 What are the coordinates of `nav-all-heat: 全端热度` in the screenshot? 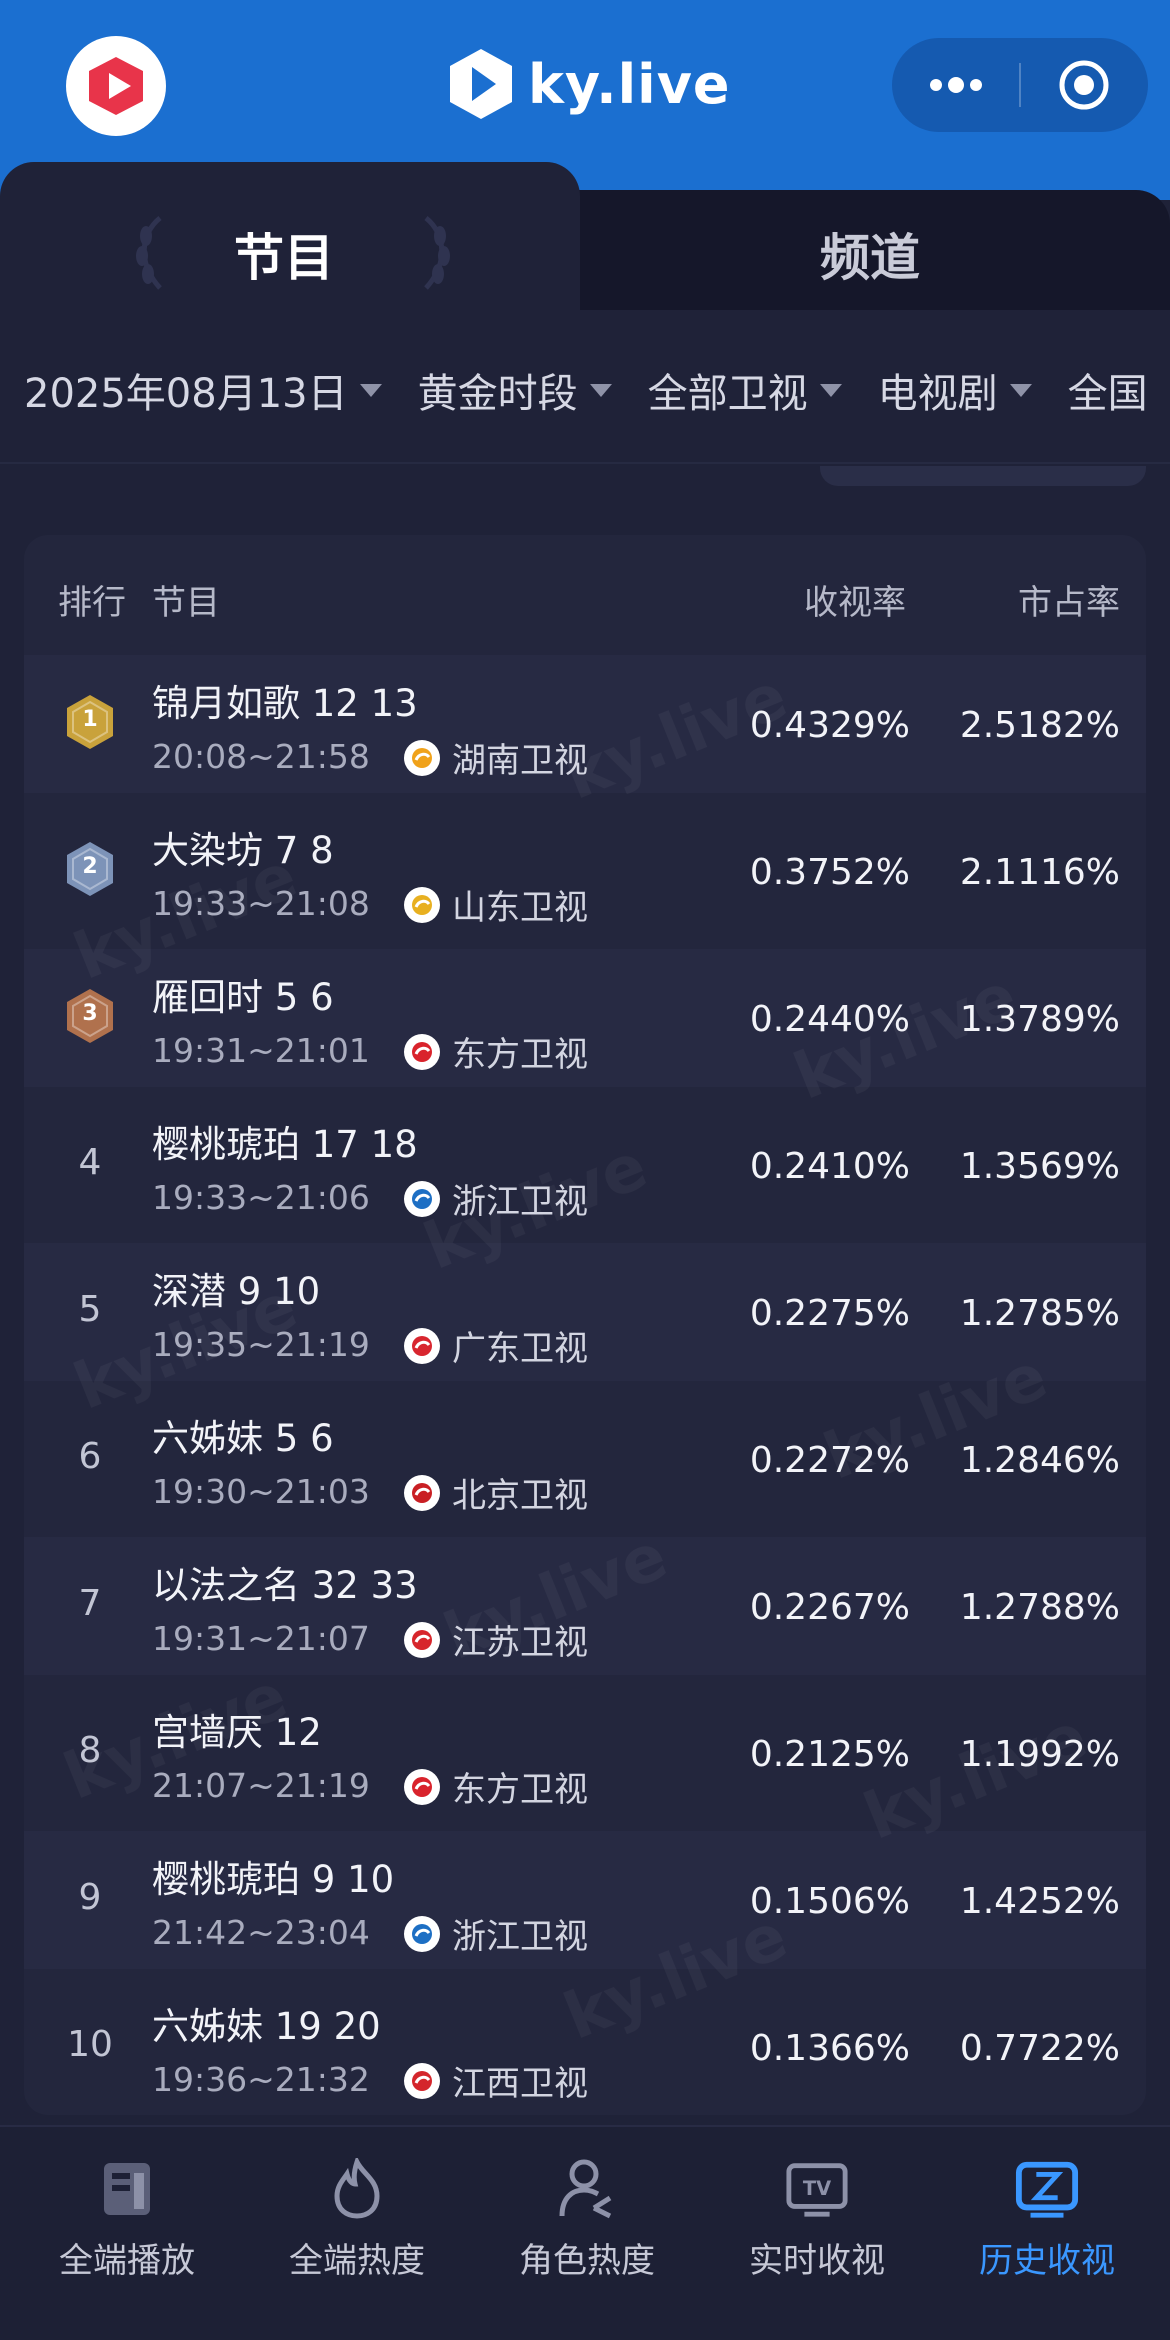 It's located at (357, 2232).